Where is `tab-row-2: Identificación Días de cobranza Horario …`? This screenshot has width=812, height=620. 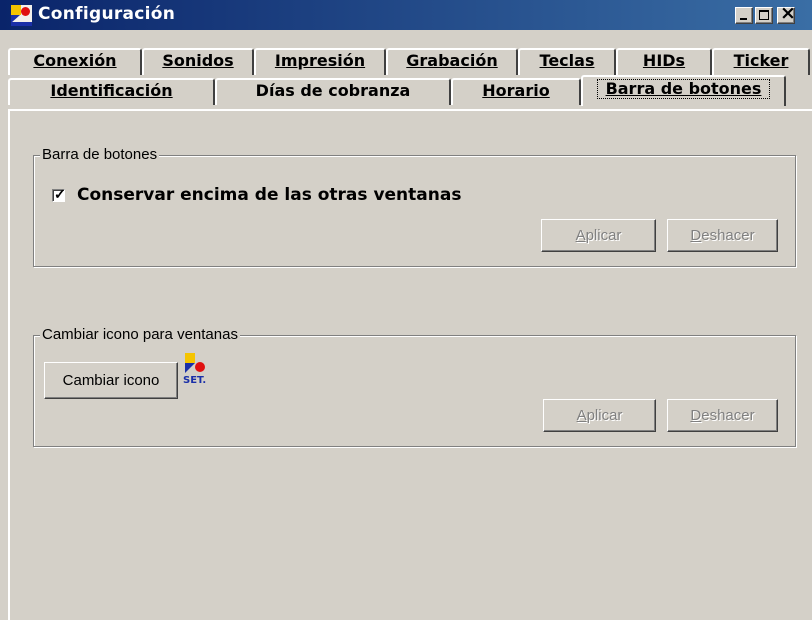 tab-row-2: Identificación Días de cobranza Horario … is located at coordinates (397, 90).